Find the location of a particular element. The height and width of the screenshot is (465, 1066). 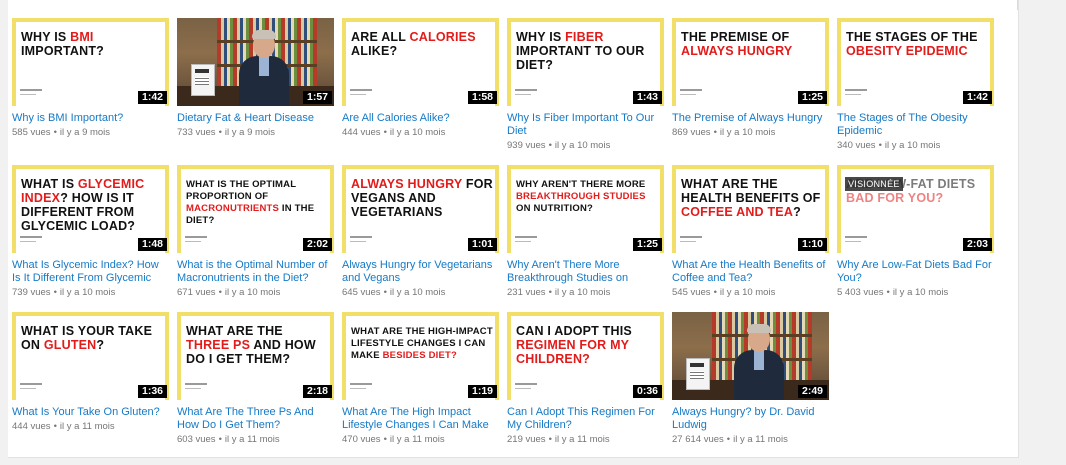

video-title-link: Always Hungry? by Dr. David Ludwig is located at coordinates (750, 419).